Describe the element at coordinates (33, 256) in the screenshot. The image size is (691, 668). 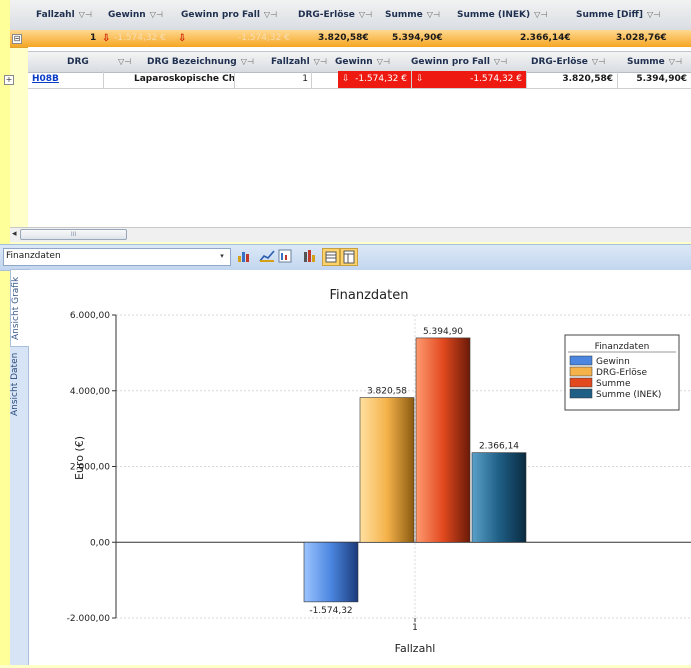
I see `view-select-value: Finanzdaten` at that location.